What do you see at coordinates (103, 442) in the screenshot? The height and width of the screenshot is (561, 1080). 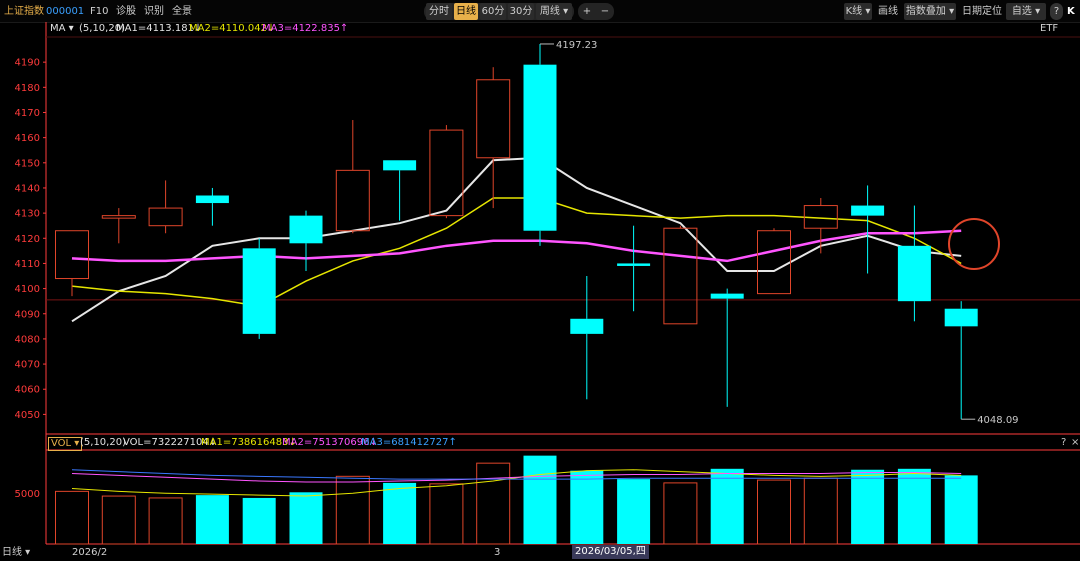 I see `vol-params: (5,10,20)` at bounding box center [103, 442].